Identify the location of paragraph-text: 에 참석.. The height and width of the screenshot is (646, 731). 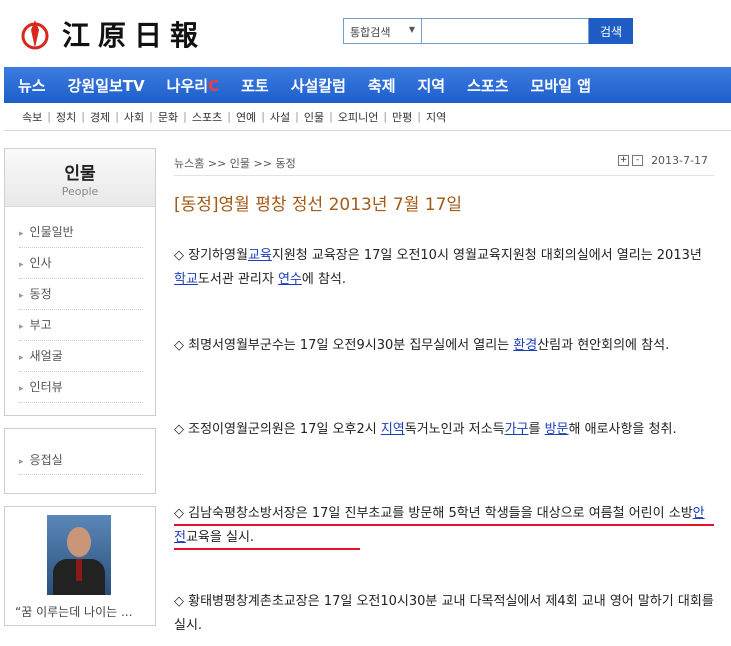
(324, 279).